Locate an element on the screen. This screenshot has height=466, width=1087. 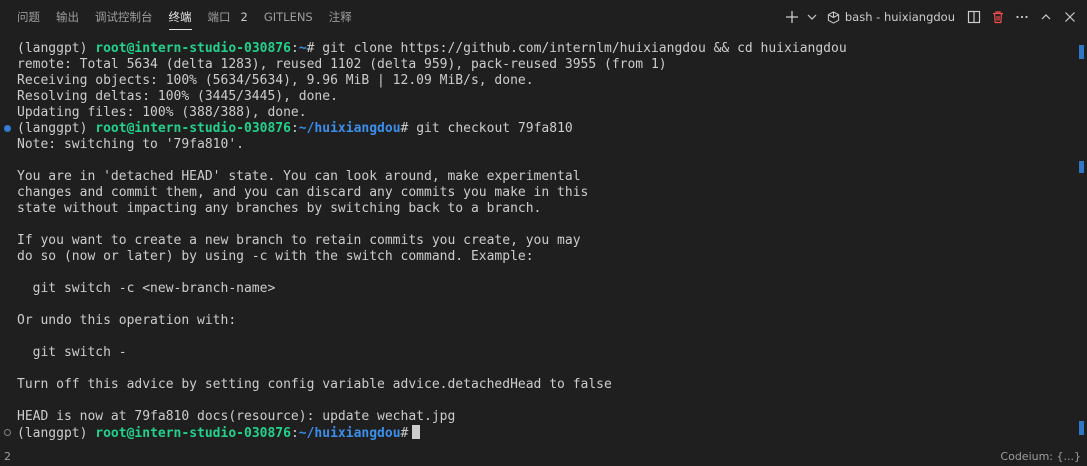
tab-label: GITLENS is located at coordinates (288, 17).